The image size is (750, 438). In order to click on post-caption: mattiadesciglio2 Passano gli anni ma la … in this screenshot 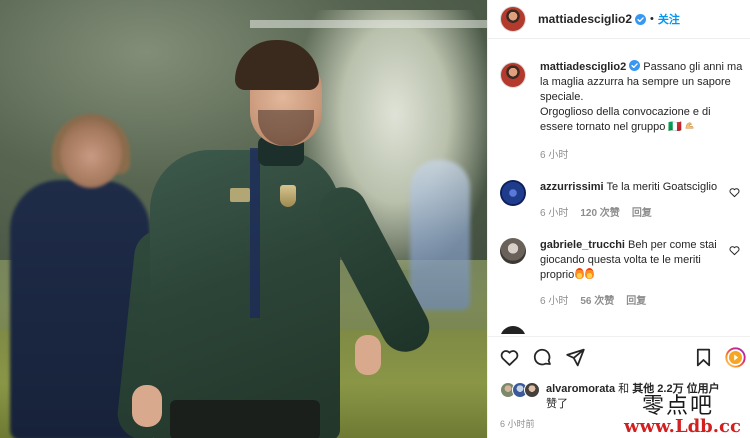, I will do `click(623, 111)`.